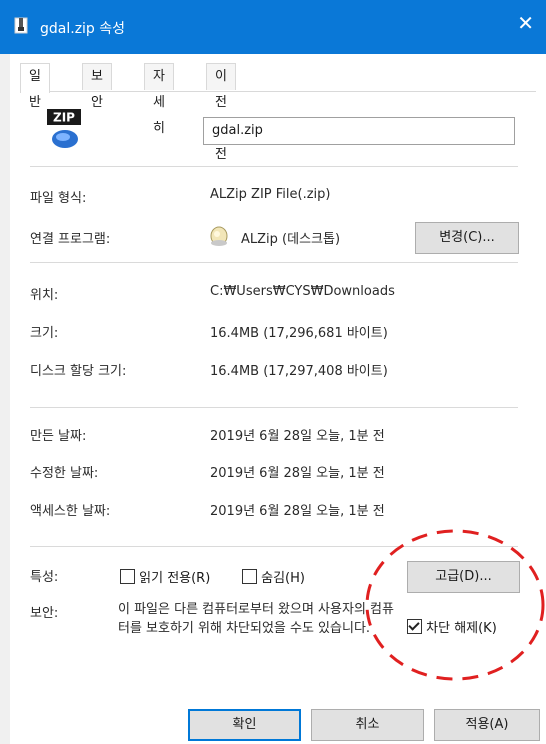 The height and width of the screenshot is (744, 546). Describe the element at coordinates (244, 725) in the screenshot. I see `ok-button: 확인` at that location.